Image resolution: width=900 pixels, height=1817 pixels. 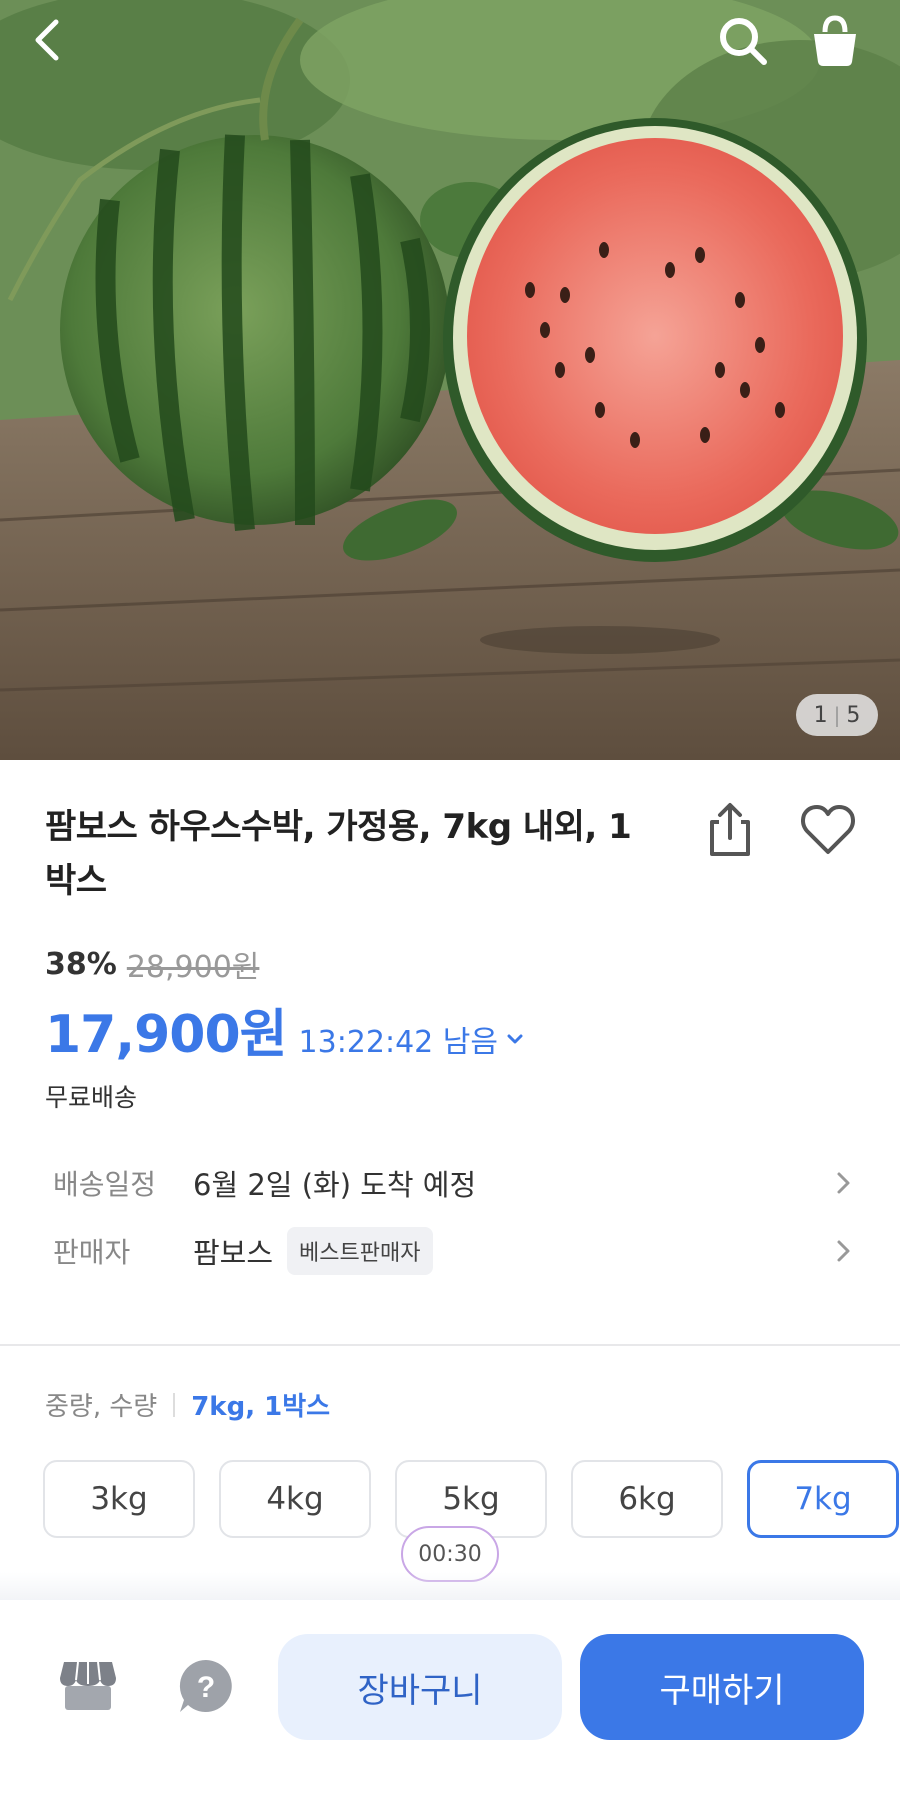 I want to click on back-button, so click(x=60, y=48).